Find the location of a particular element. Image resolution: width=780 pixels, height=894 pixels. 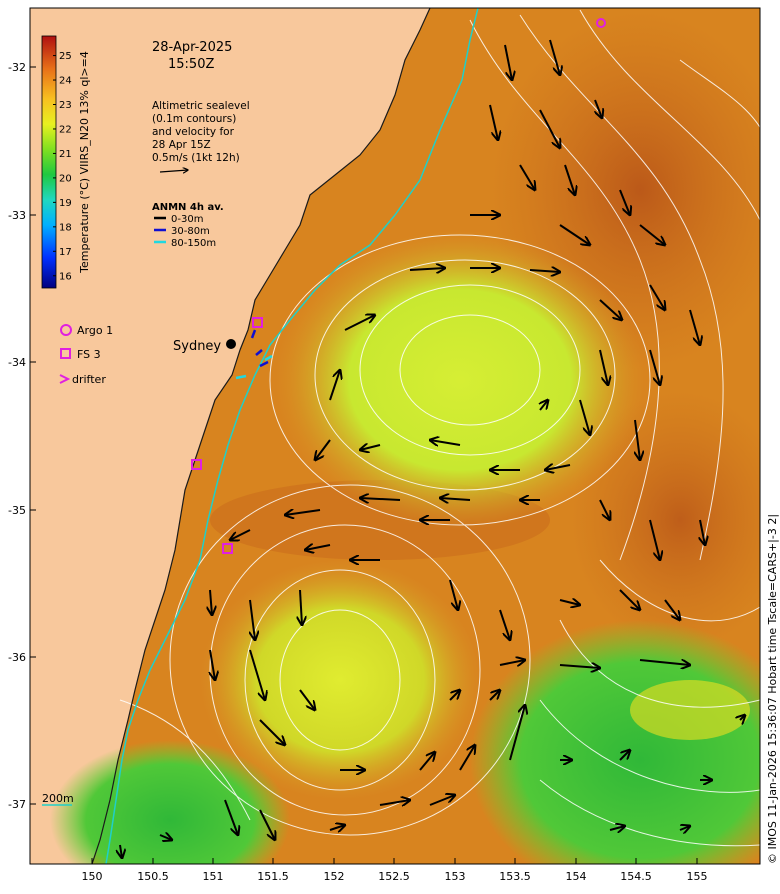

legend-label: FS 3 is located at coordinates (89, 354).